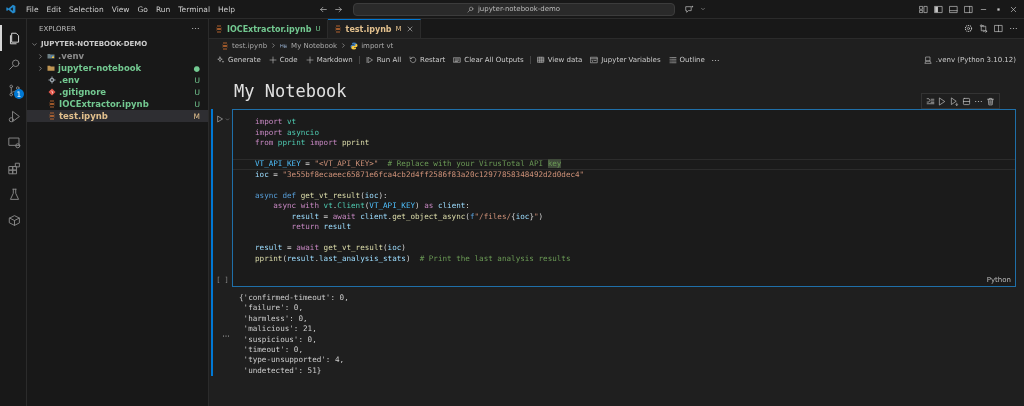 Image resolution: width=1024 pixels, height=406 pixels. I want to click on box-icon, so click(14, 220).